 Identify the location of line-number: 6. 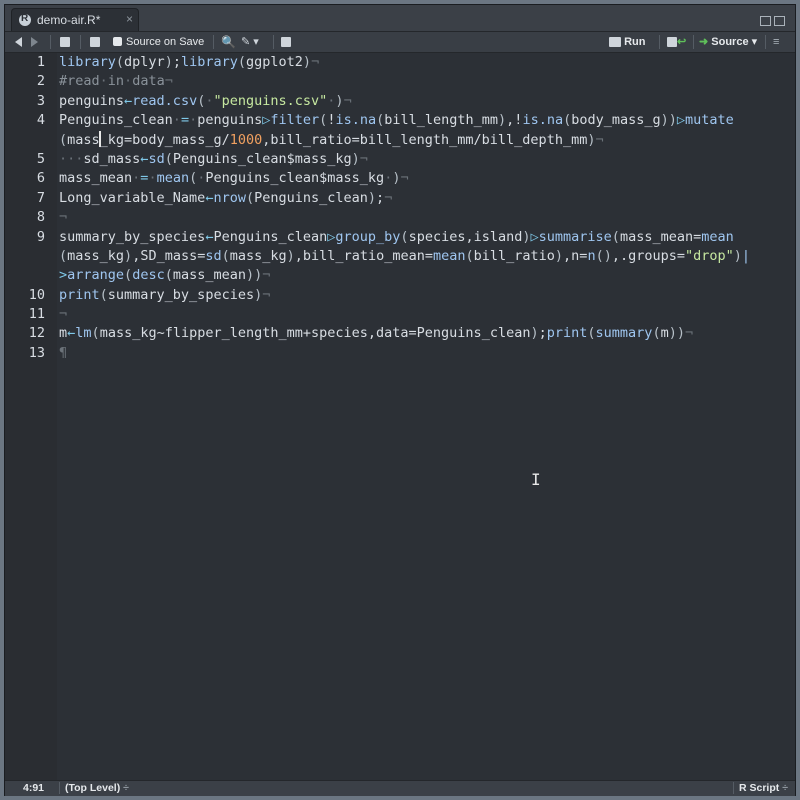
(40, 178).